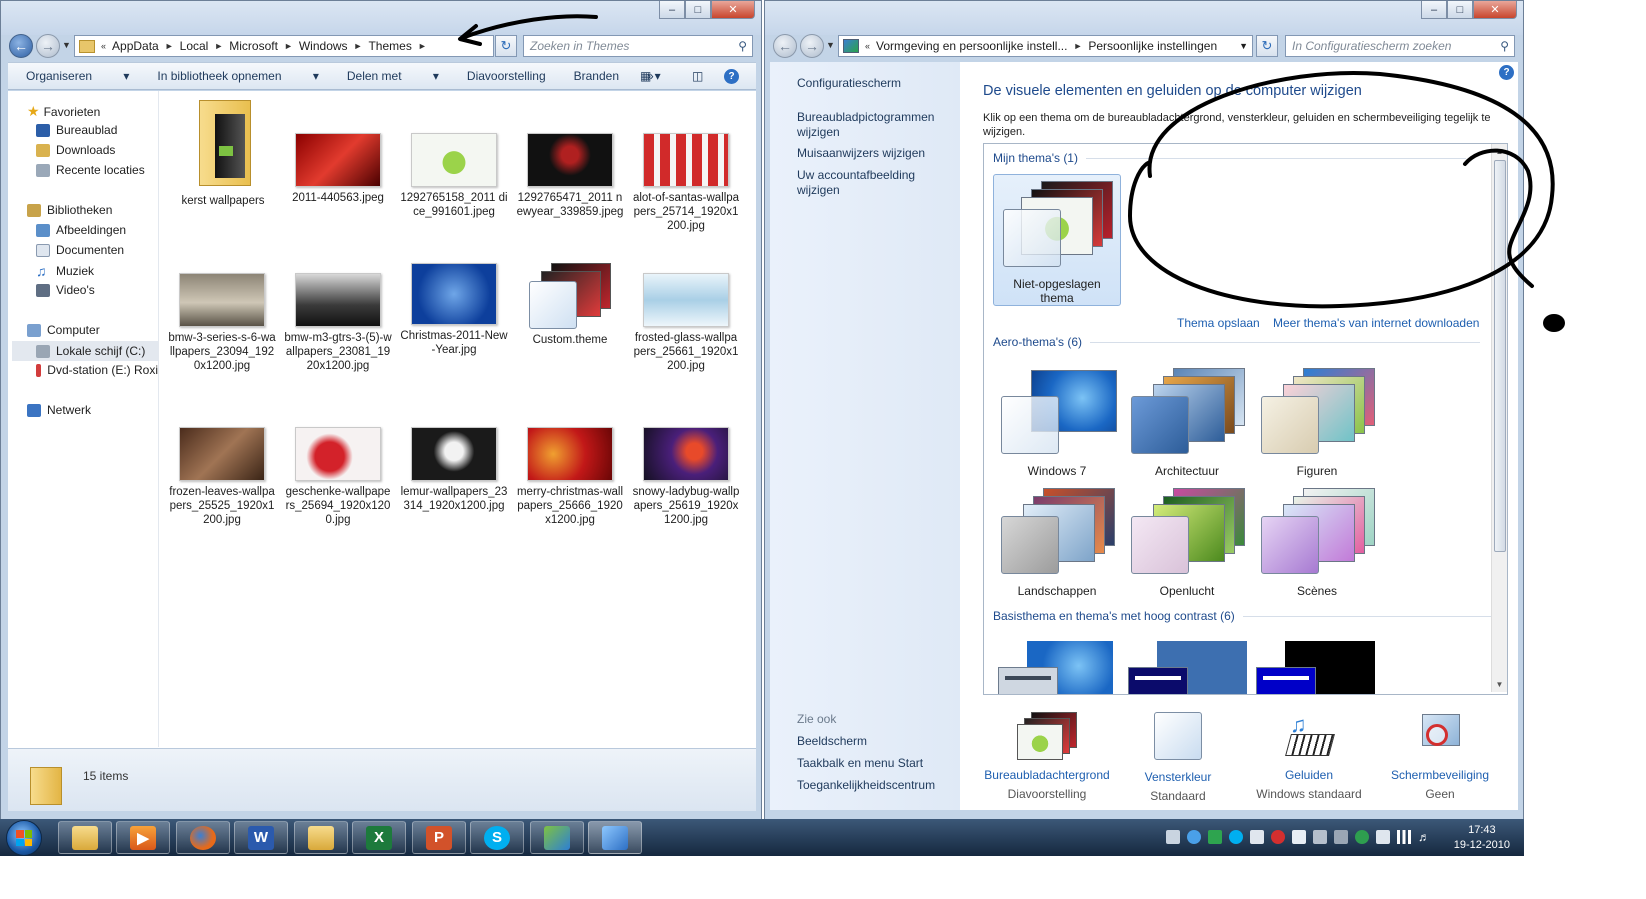  I want to click on nav-desktop: Bureaublad, so click(76, 130).